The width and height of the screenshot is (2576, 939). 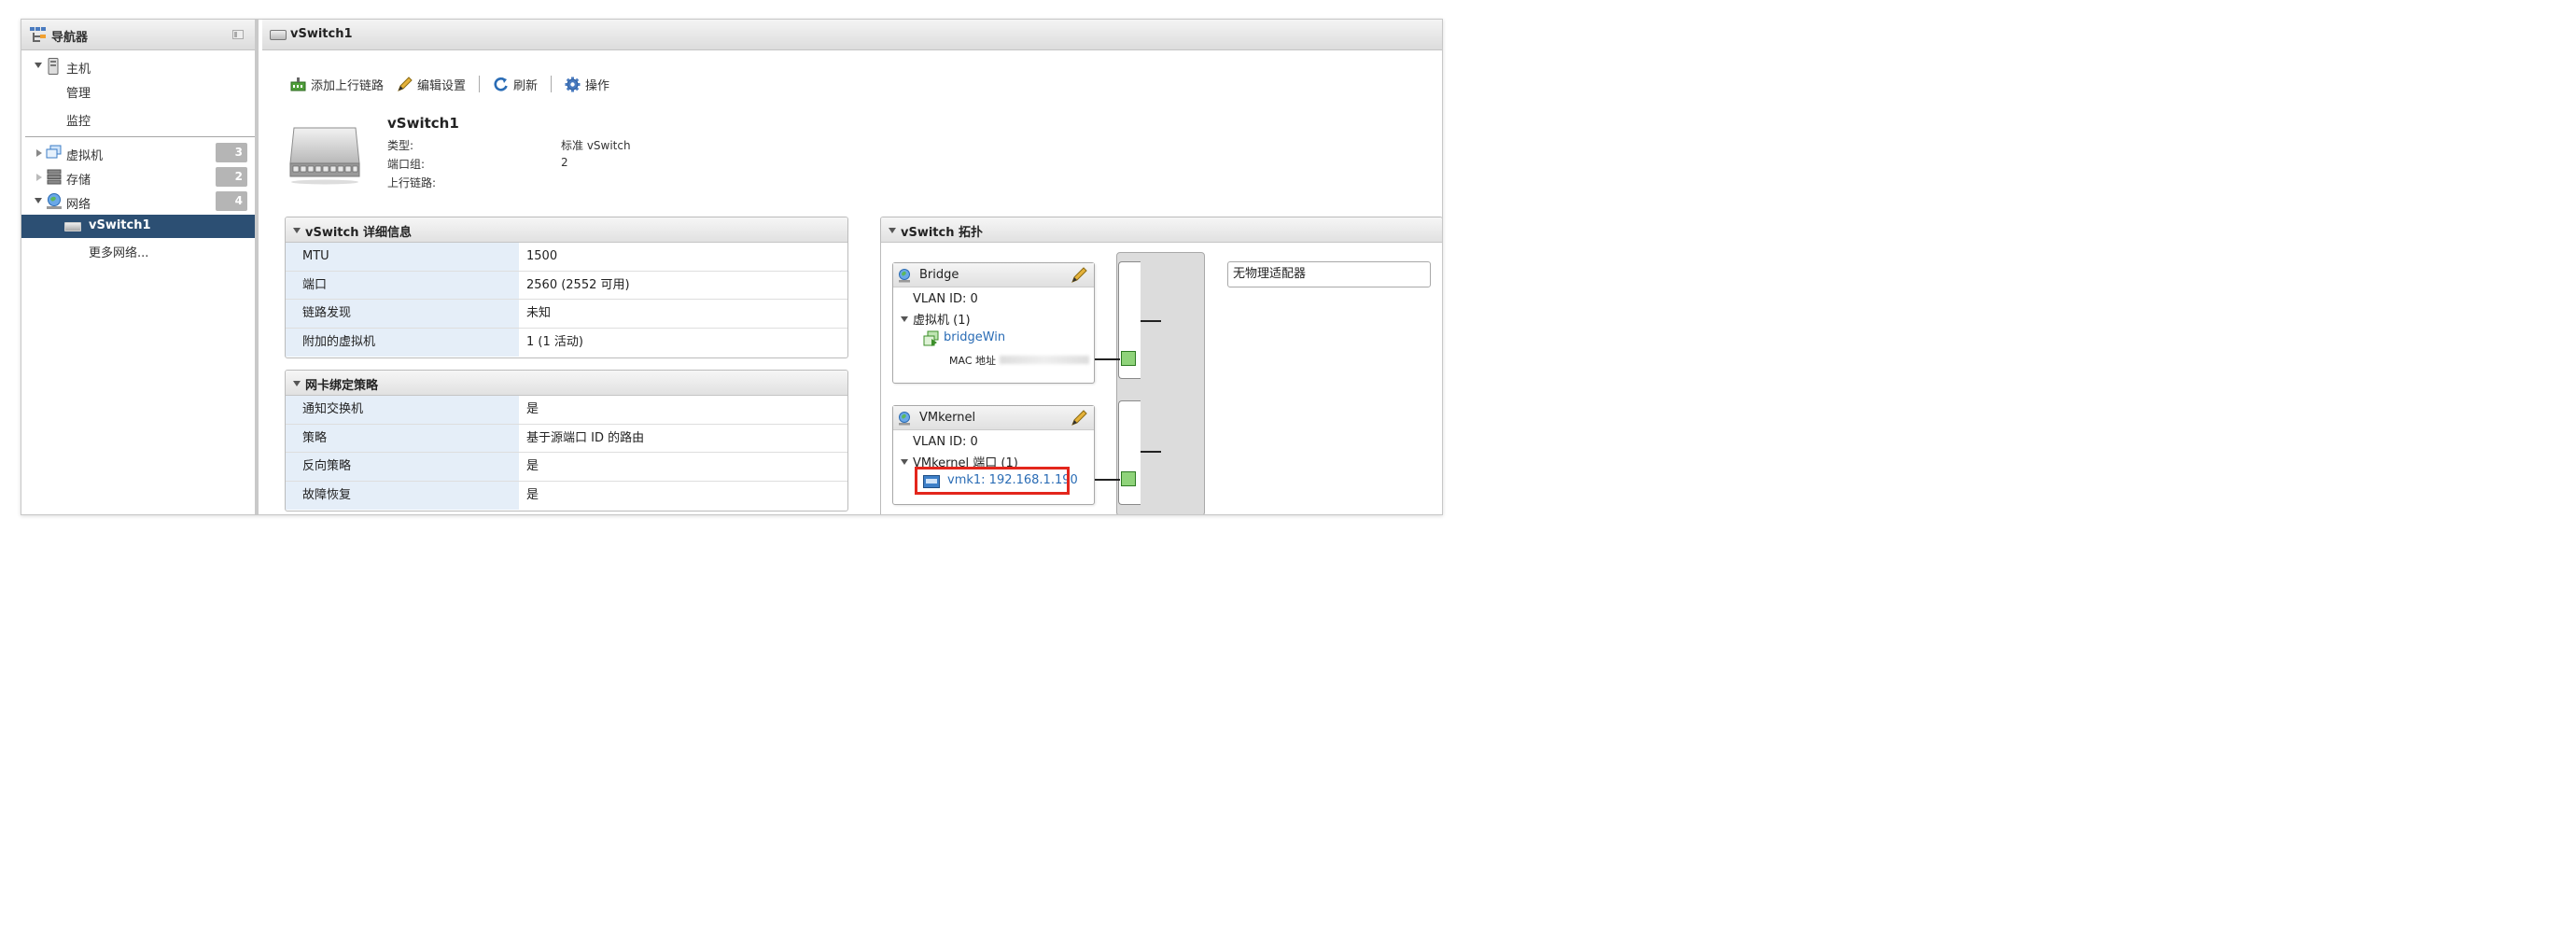 I want to click on table-row: 反向策略 是, so click(x=566, y=467).